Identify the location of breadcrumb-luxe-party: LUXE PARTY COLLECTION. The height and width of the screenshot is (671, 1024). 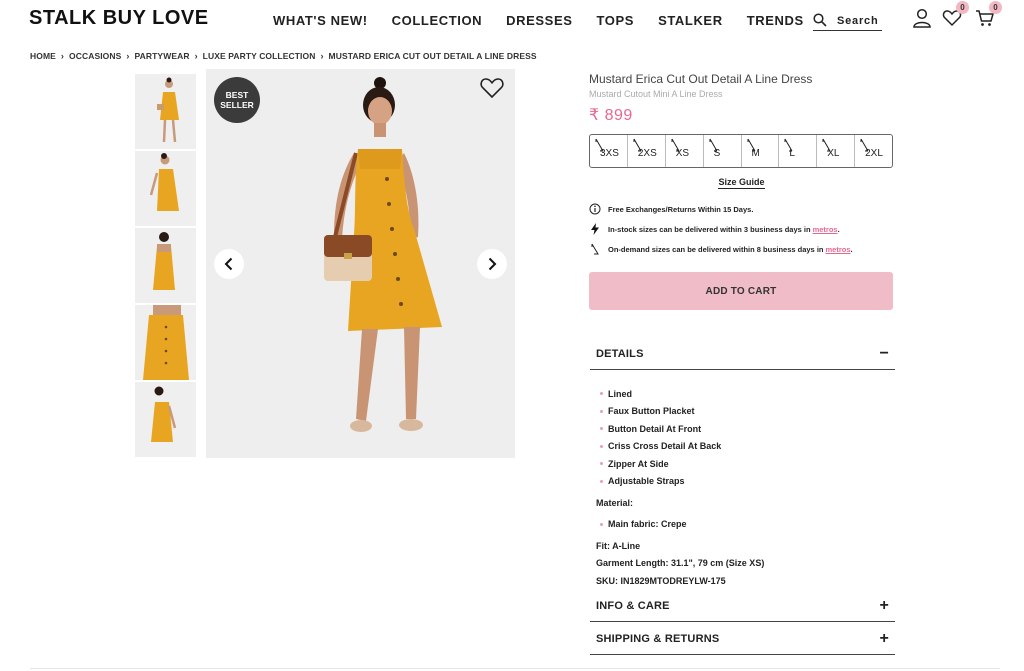
(259, 56).